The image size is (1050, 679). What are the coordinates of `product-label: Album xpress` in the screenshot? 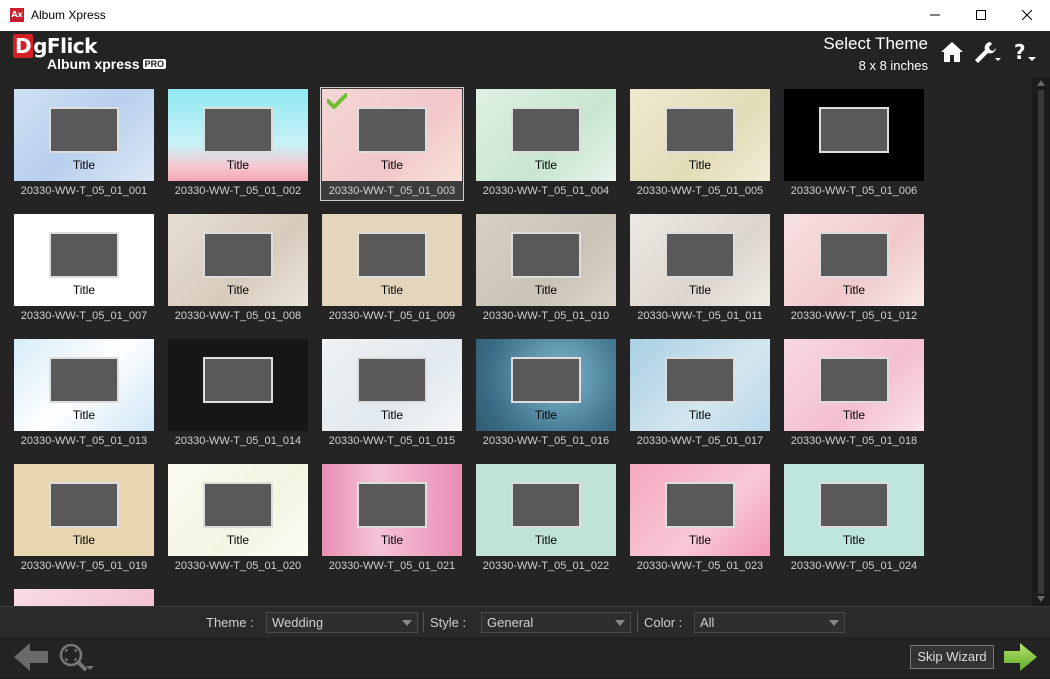 It's located at (93, 64).